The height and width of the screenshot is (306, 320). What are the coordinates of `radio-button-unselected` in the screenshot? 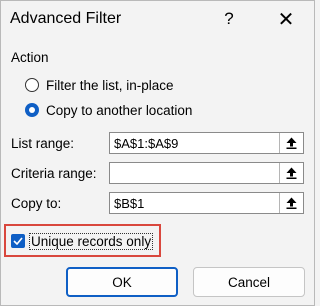 It's located at (32, 85).